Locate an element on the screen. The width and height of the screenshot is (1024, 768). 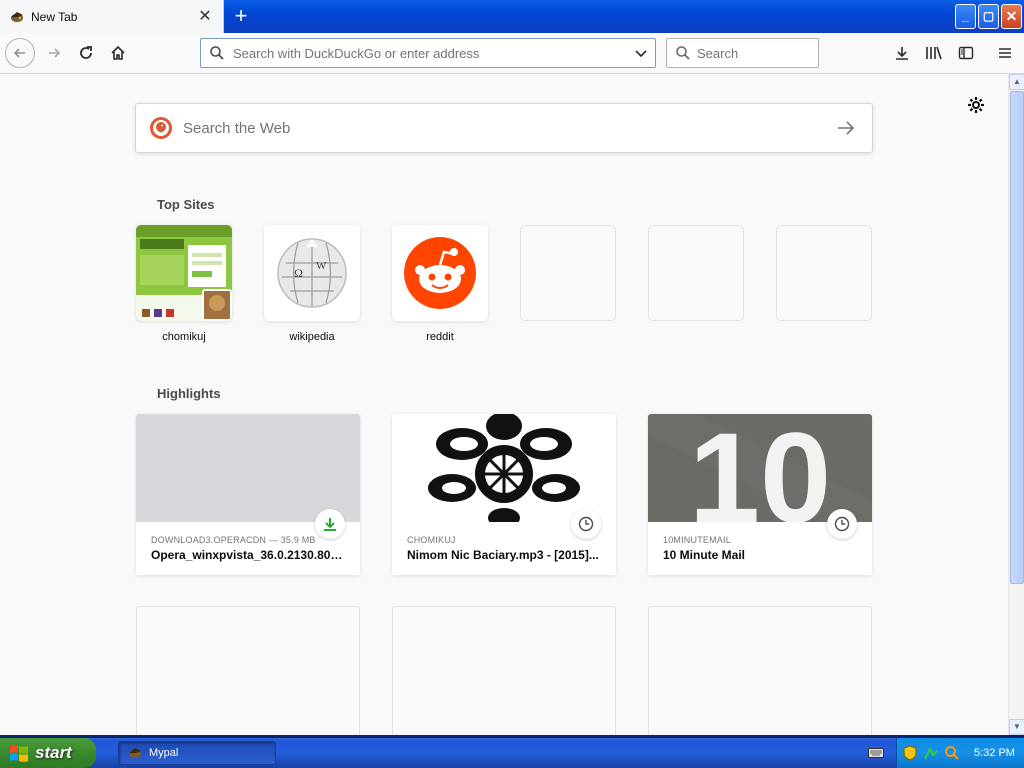
library-button is located at coordinates (934, 53).